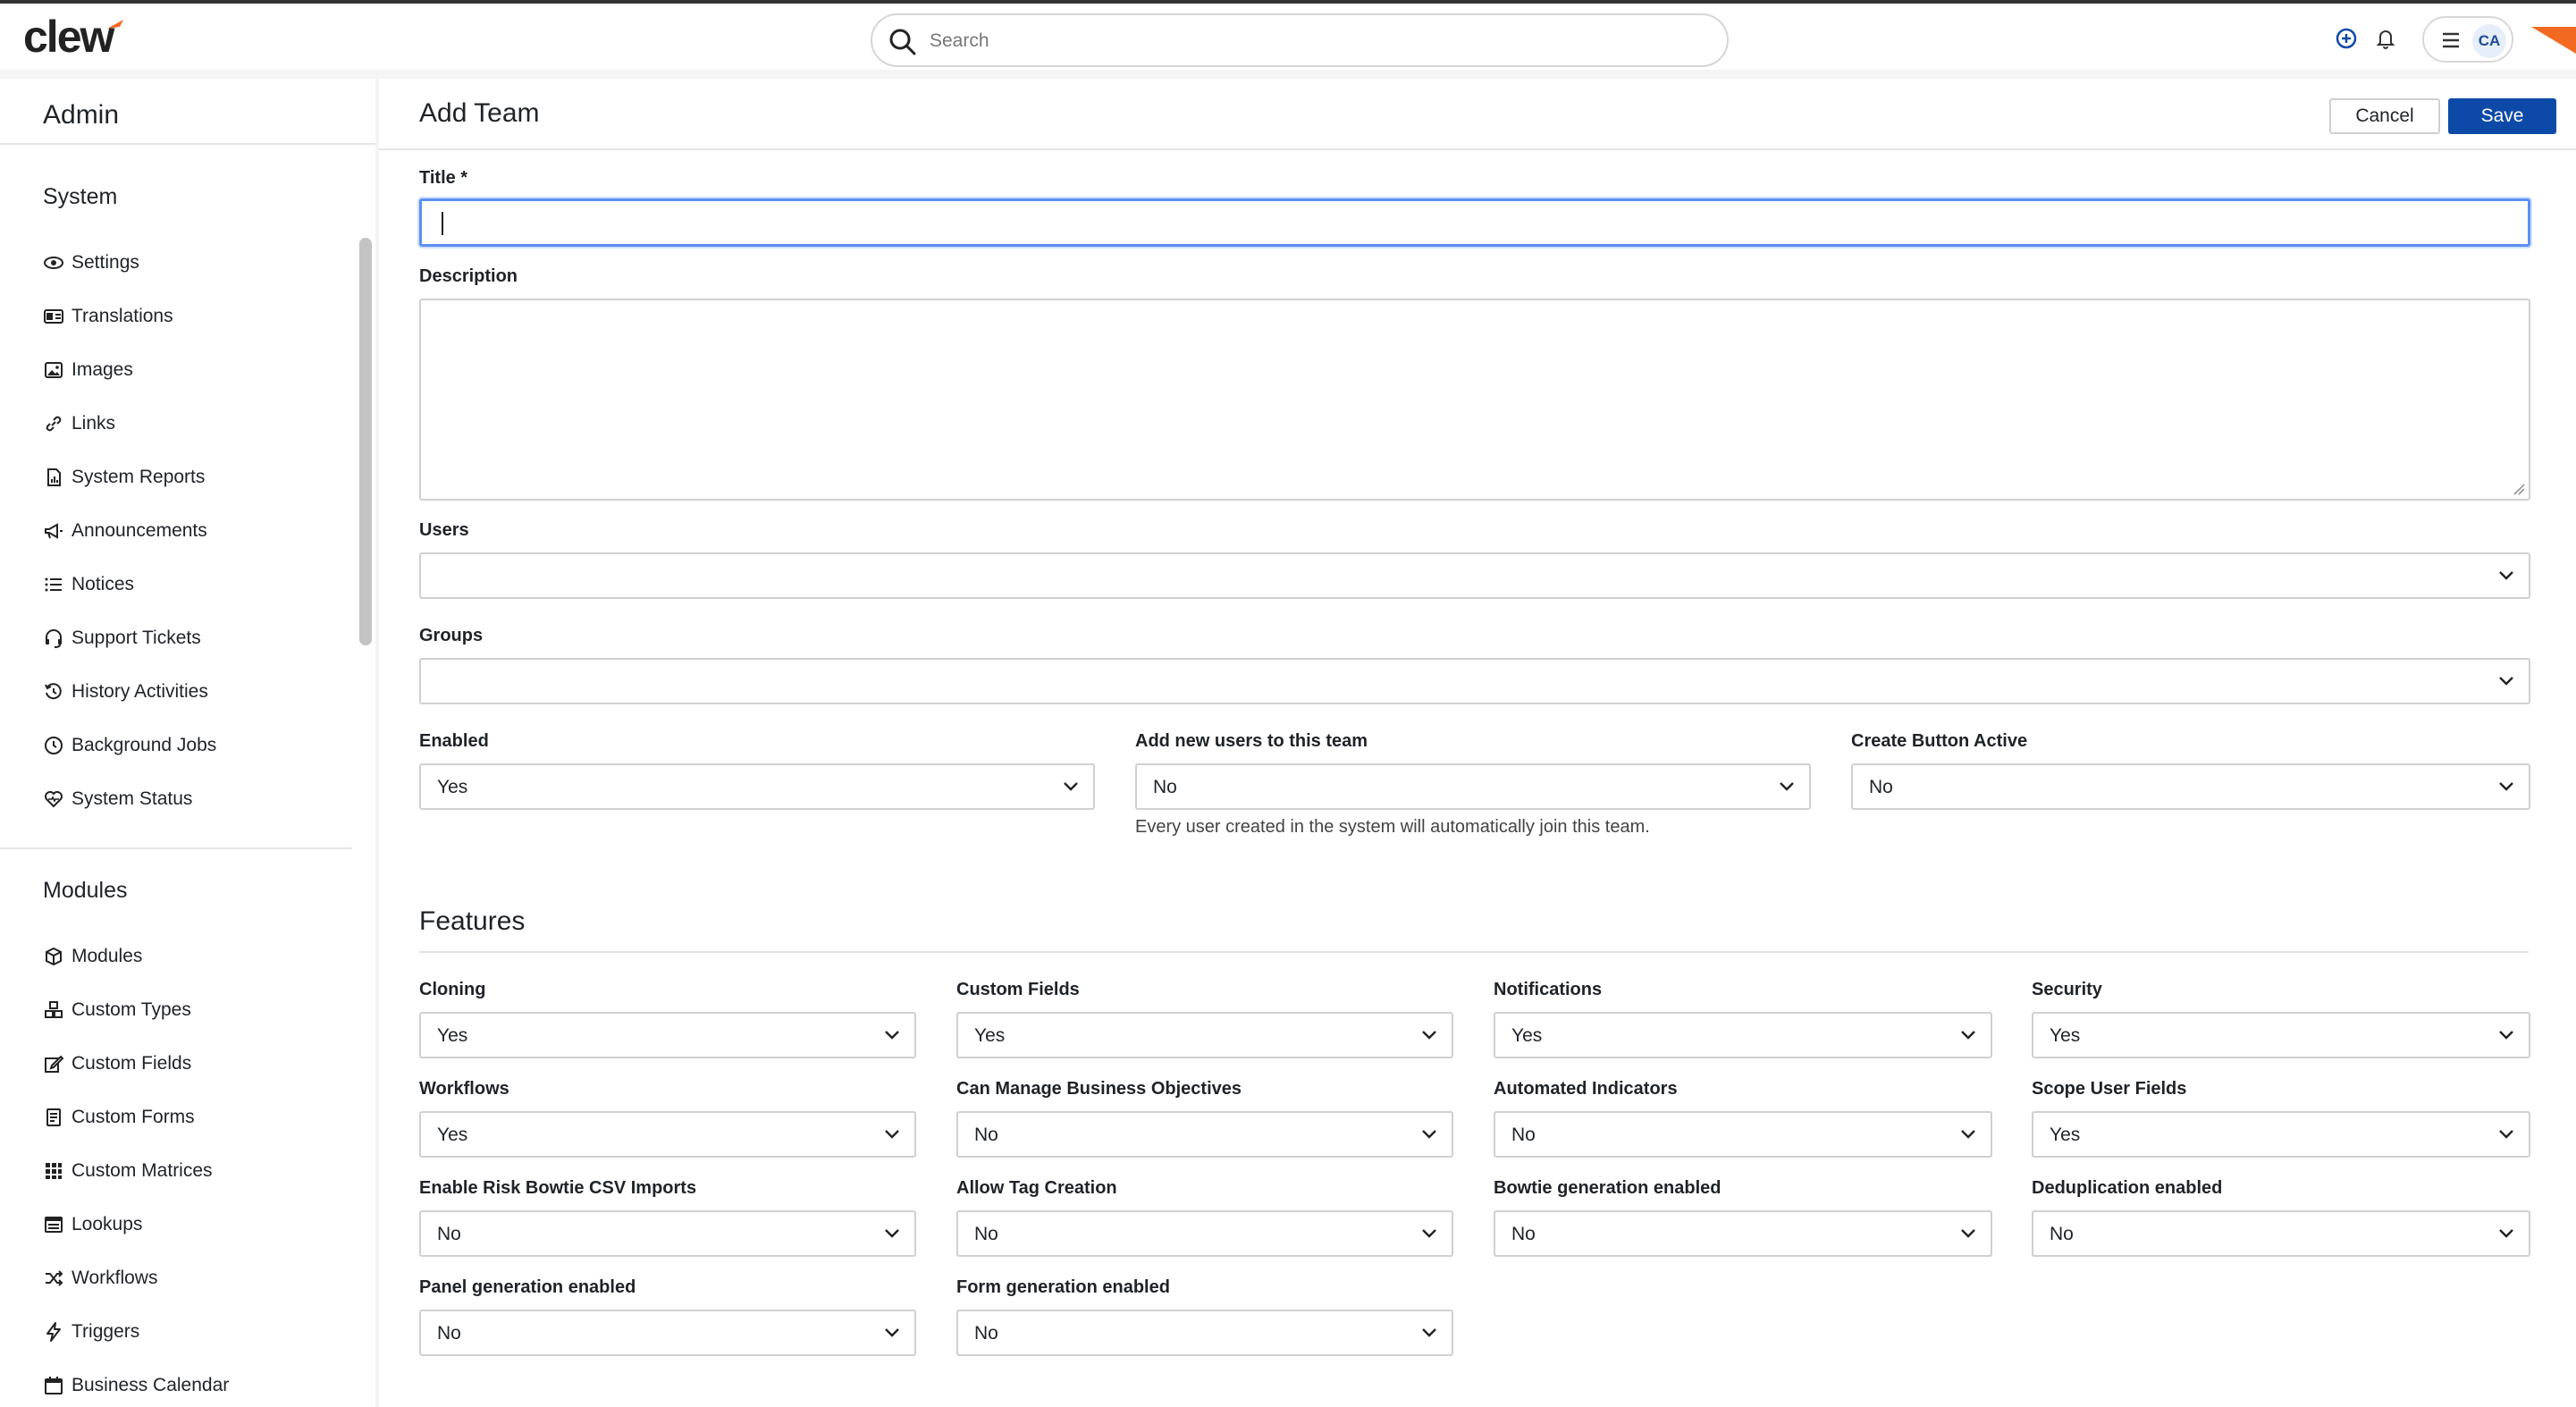  Describe the element at coordinates (195, 1064) in the screenshot. I see `sidebar-item-custom-fields: Custom Fields` at that location.